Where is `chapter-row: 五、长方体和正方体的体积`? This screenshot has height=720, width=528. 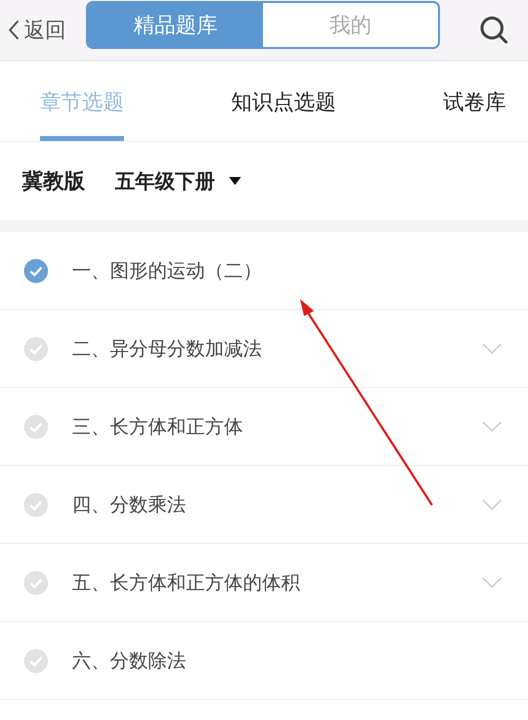 chapter-row: 五、长方体和正方体的体积 is located at coordinates (264, 583).